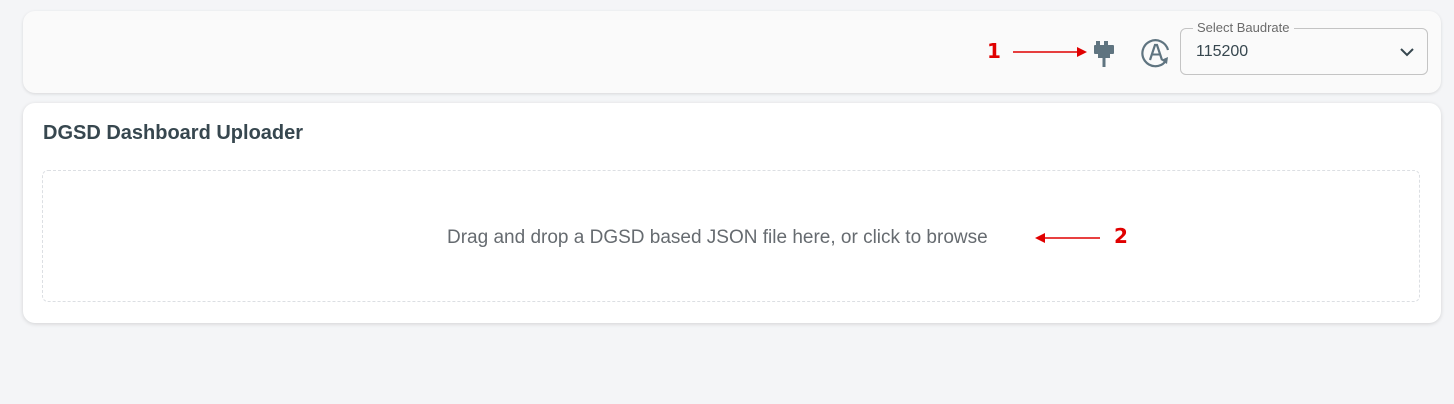  Describe the element at coordinates (1407, 52) in the screenshot. I see `chevron-down-icon` at that location.